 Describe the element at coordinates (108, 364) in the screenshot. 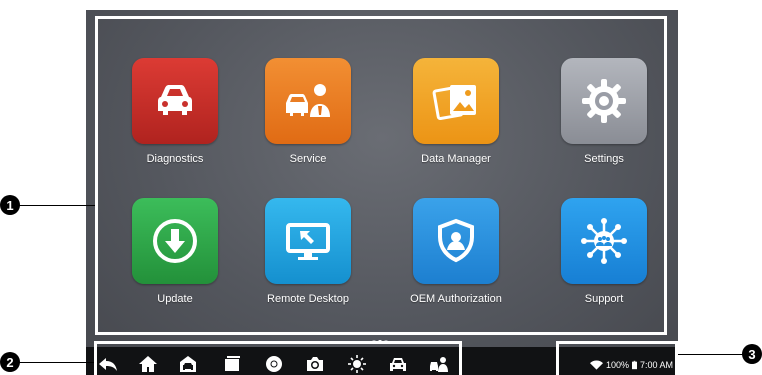

I see `back-icon` at that location.